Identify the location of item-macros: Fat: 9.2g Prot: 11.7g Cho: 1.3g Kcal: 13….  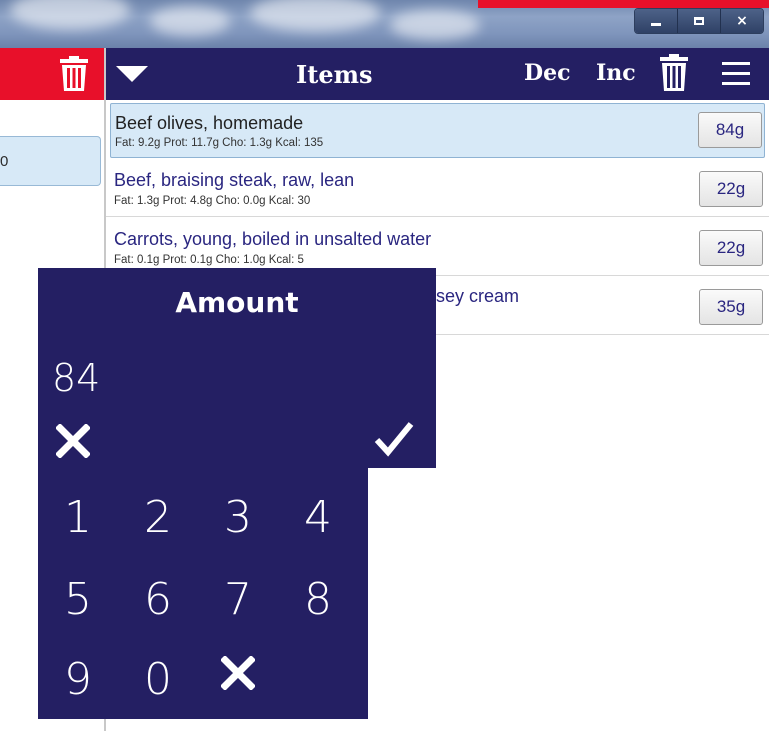
(219, 143).